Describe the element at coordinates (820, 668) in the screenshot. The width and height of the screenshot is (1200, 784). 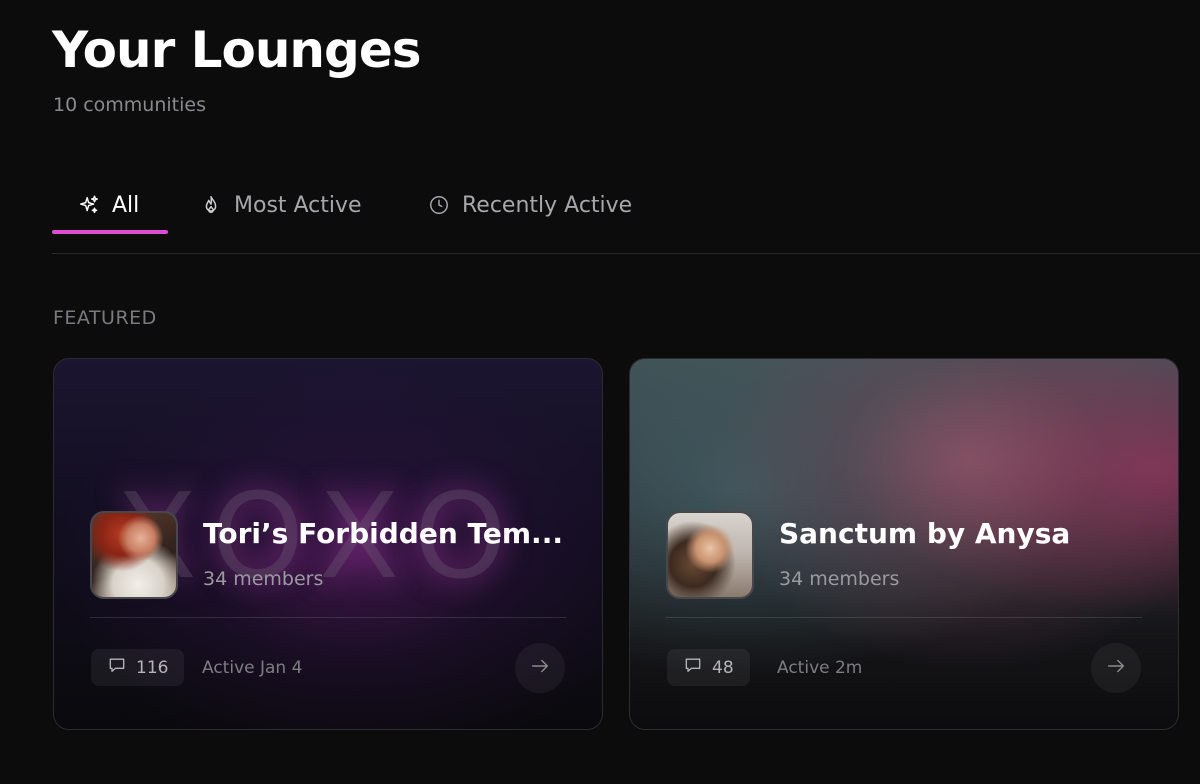
I see `last-active: Active 2m` at that location.